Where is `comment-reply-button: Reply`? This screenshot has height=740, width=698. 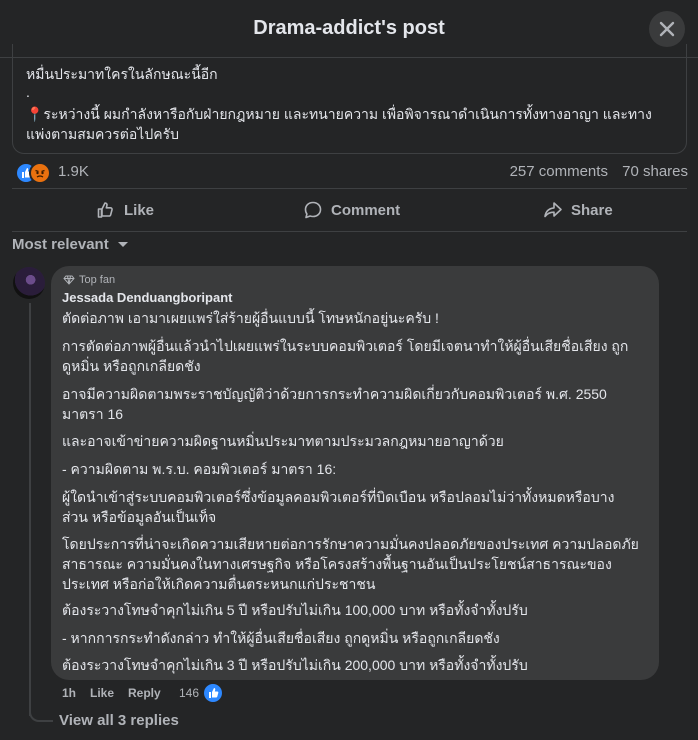 comment-reply-button: Reply is located at coordinates (144, 693).